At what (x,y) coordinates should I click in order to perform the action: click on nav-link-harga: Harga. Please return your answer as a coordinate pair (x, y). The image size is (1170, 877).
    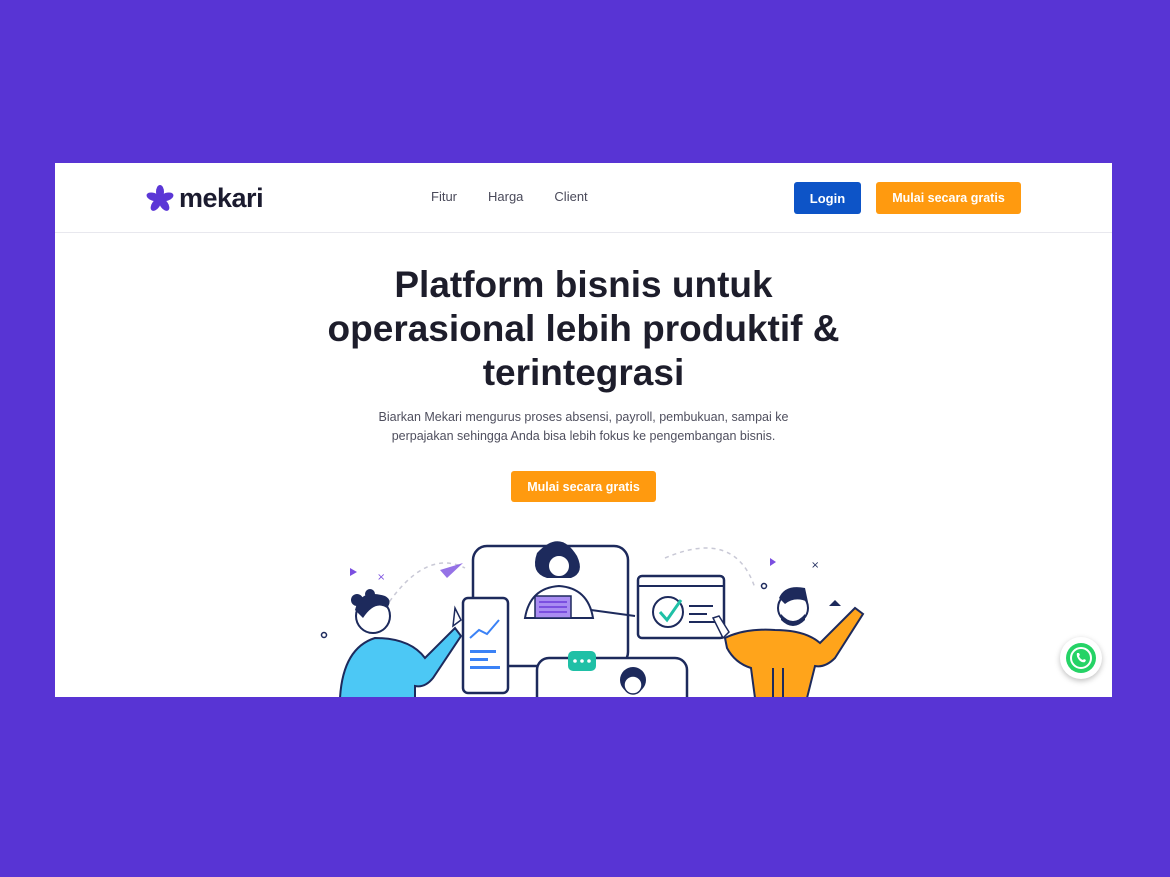
    Looking at the image, I should click on (505, 196).